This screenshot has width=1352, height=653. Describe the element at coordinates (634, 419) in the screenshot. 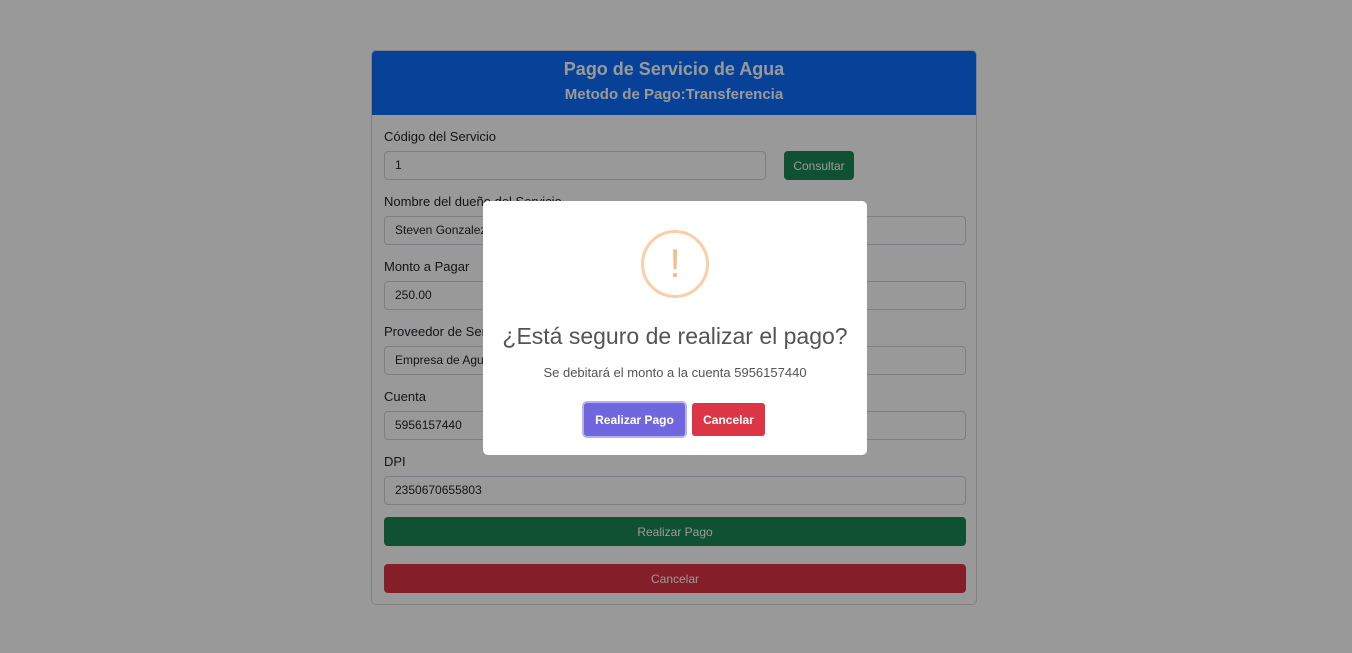

I see `dialog-confirm-button: Realizar Pago` at that location.